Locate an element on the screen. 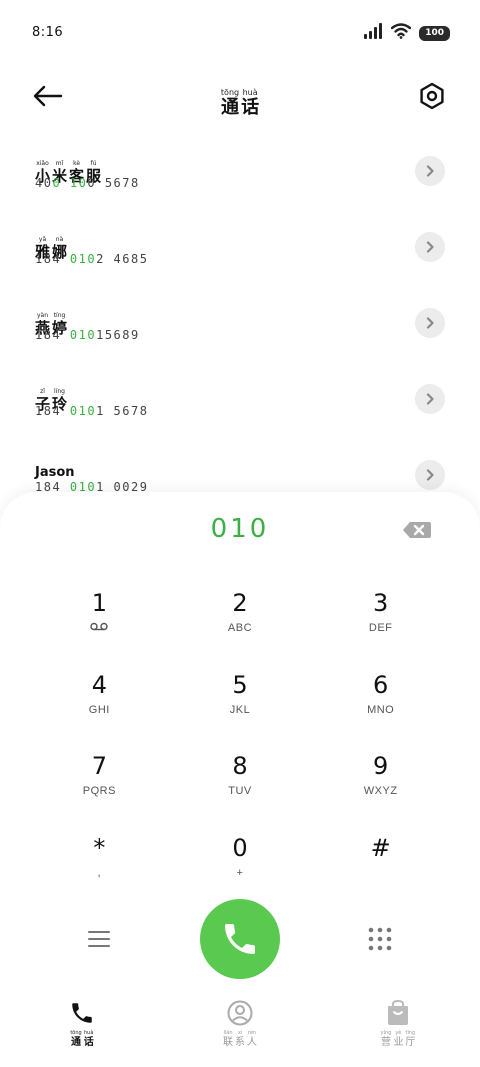 This screenshot has width=480, height=1067. header: tōng 通 huà 话 is located at coordinates (240, 96).